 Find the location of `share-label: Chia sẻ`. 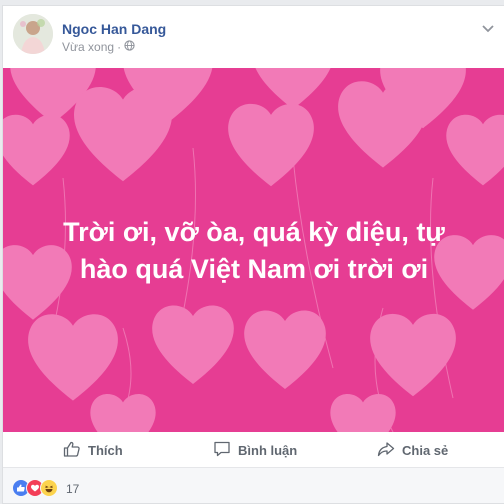

share-label: Chia sẻ is located at coordinates (425, 450).